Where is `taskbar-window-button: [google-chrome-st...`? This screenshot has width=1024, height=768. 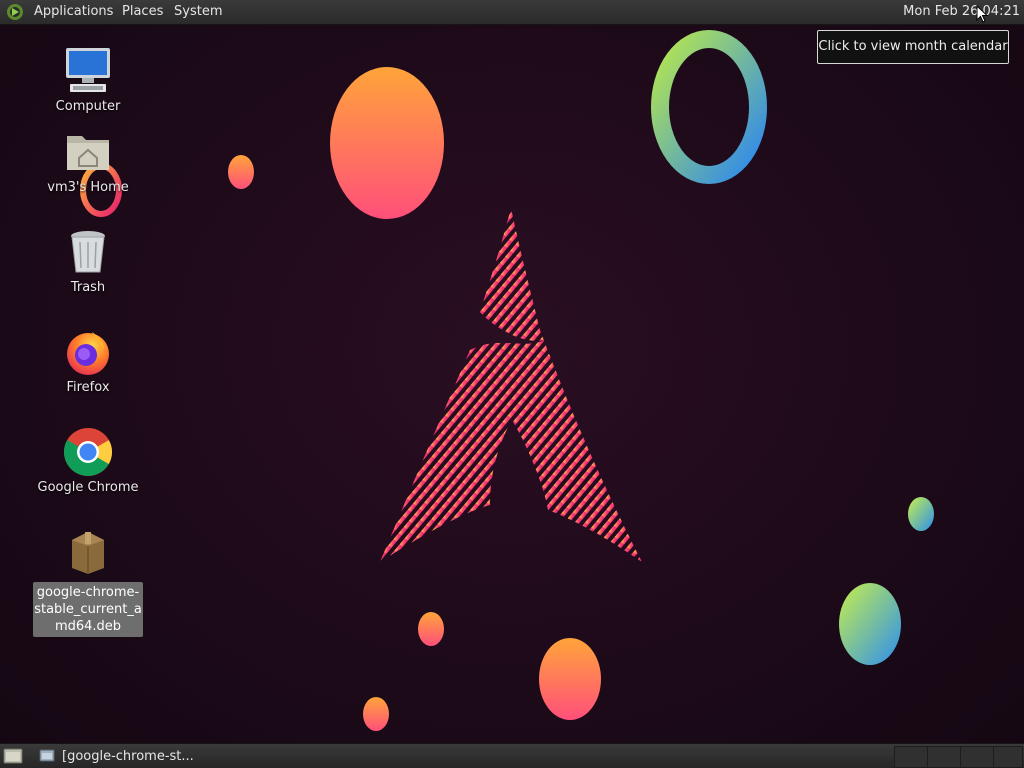 taskbar-window-button: [google-chrome-st... is located at coordinates (136, 756).